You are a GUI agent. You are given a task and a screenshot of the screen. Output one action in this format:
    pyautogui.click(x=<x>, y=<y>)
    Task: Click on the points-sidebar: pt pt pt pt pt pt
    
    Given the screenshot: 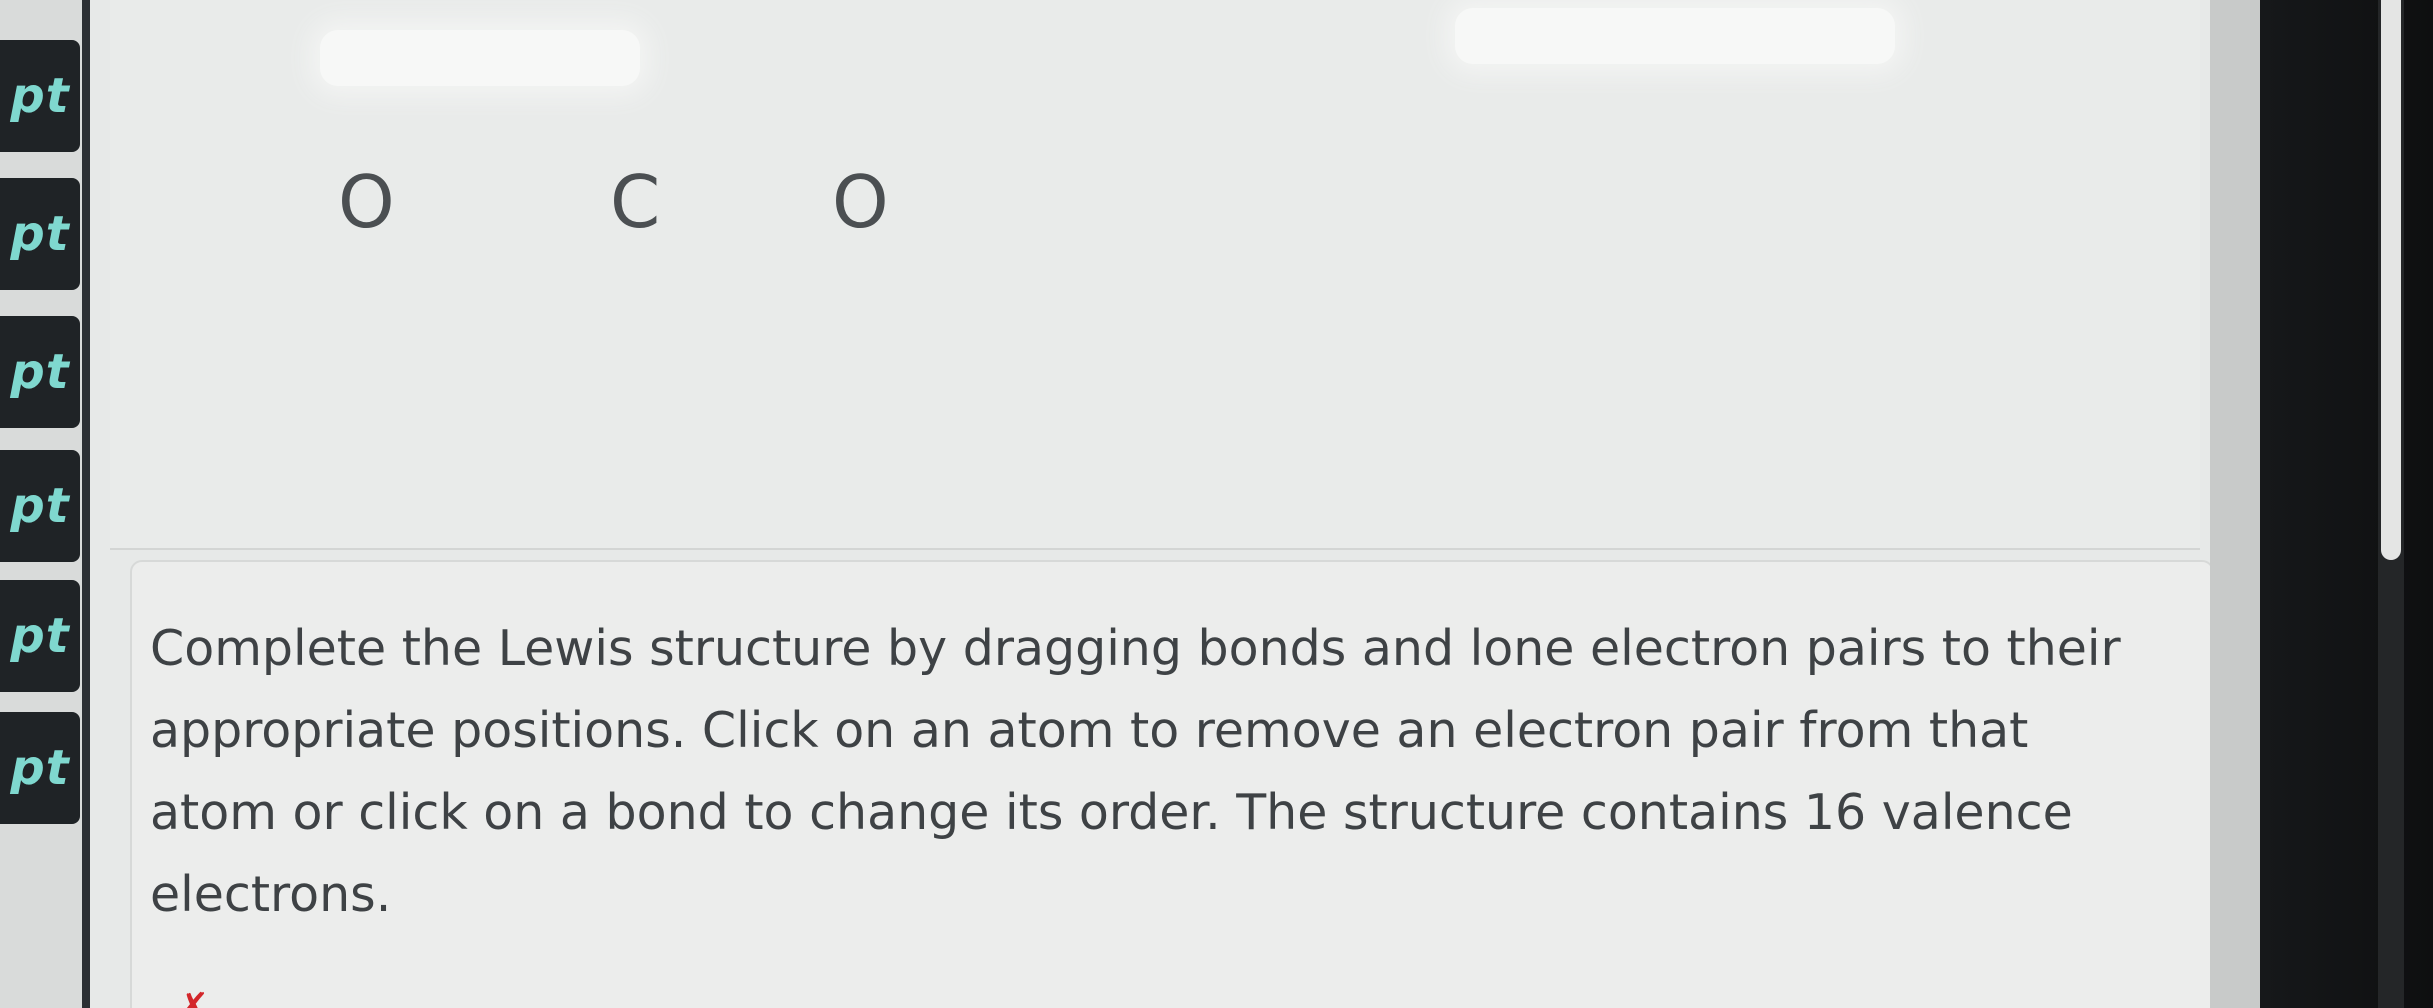 What is the action you would take?
    pyautogui.click(x=41, y=504)
    